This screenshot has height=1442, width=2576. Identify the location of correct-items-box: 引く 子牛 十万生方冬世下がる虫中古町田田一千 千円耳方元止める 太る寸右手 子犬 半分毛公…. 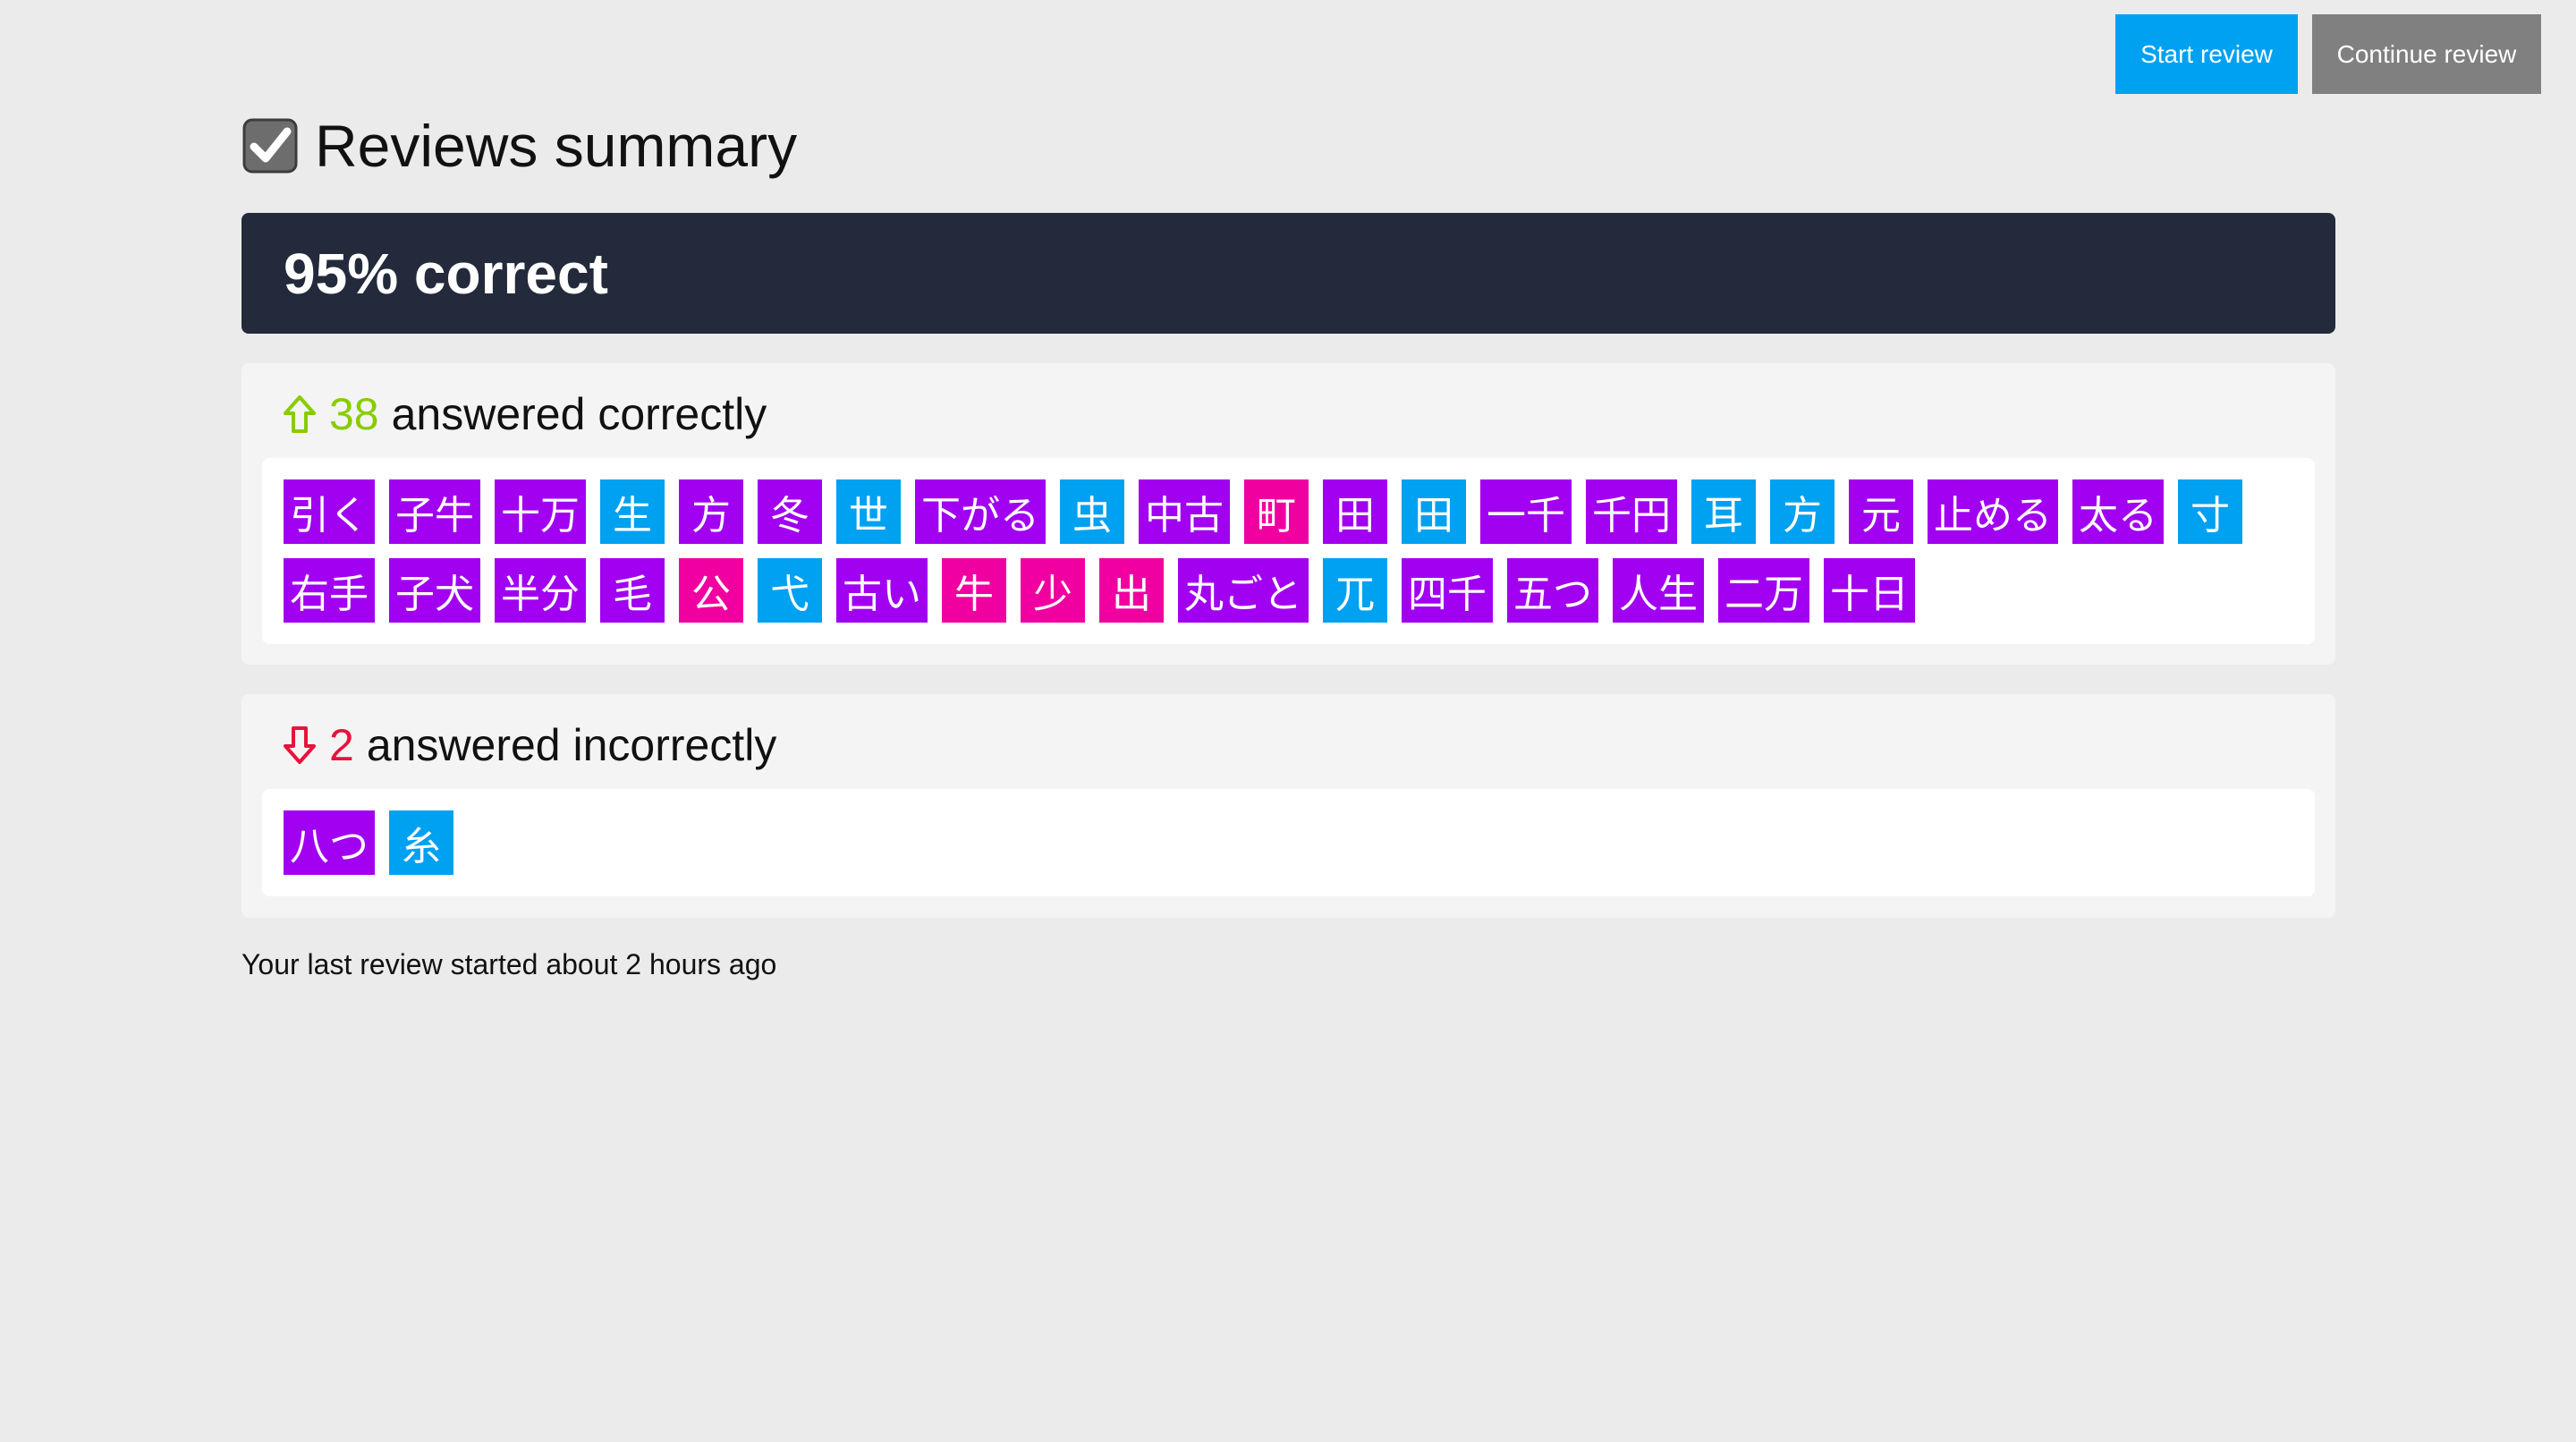
(1288, 551).